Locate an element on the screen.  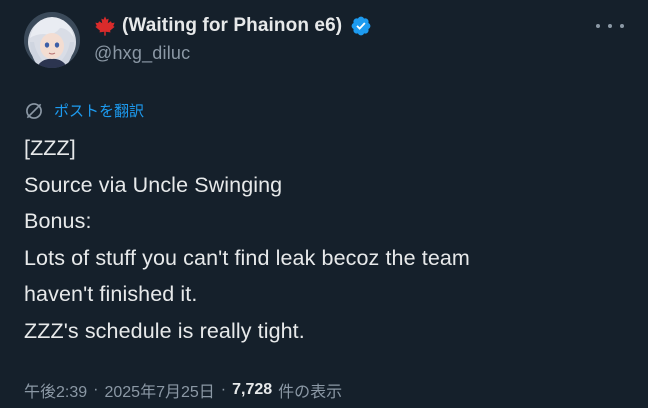
tweet-text-line: haven't finished it. is located at coordinates (111, 294).